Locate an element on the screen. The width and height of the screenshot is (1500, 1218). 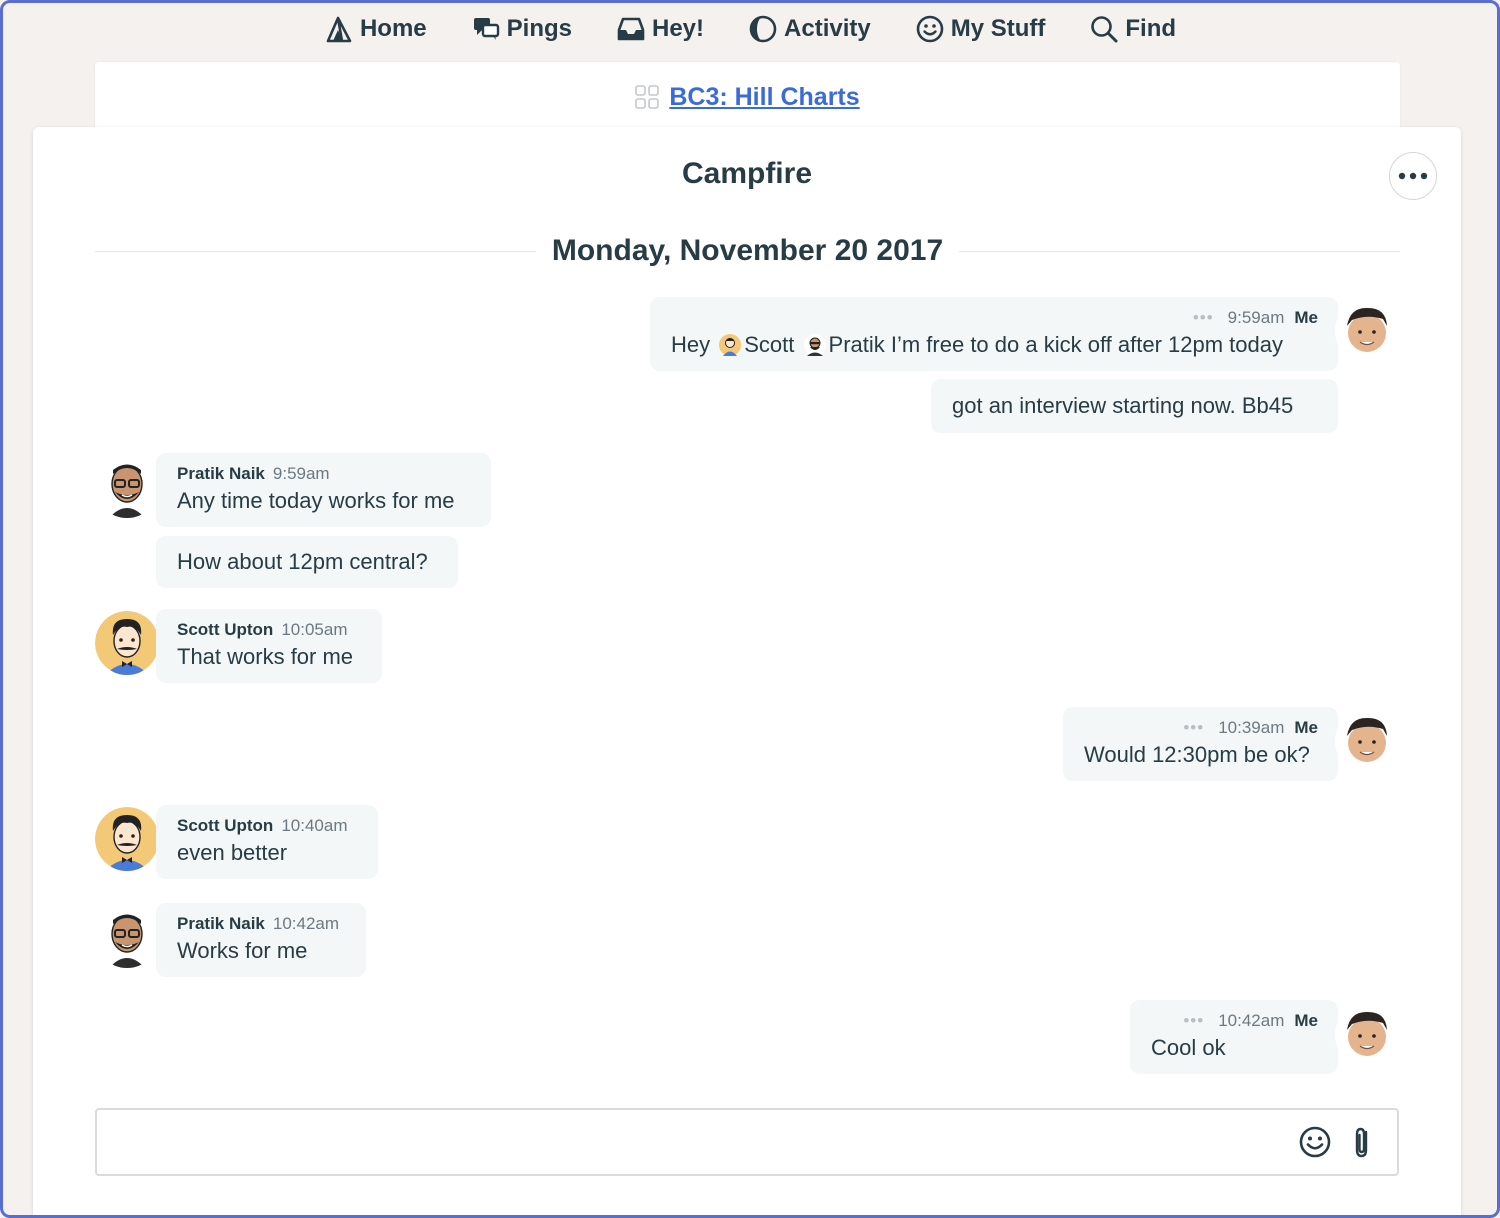
message-meta: ••• 9:59am Me is located at coordinates (994, 318).